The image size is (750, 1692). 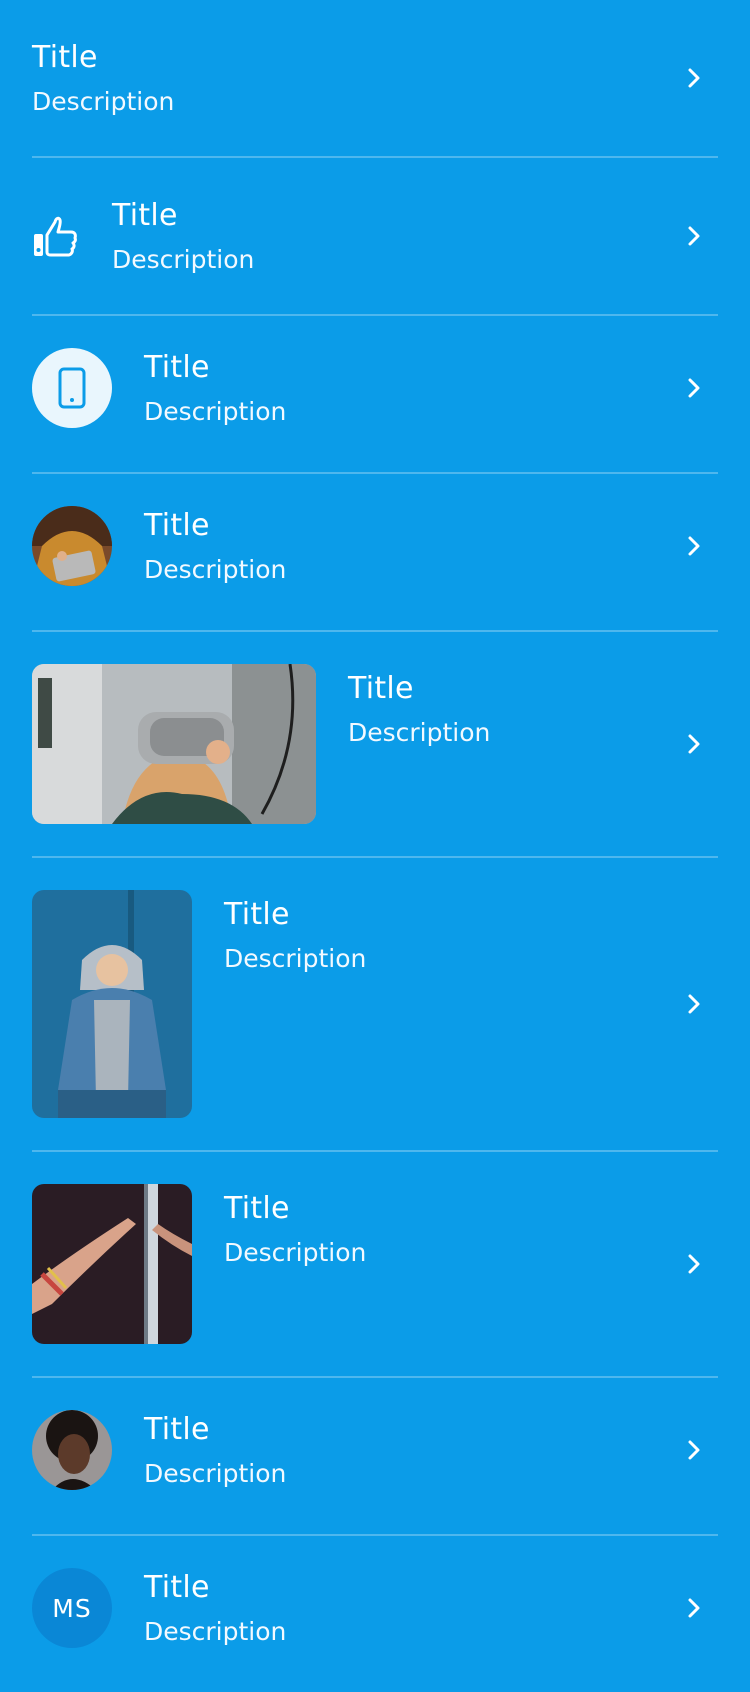 I want to click on hoodie-person-photo, so click(x=112, y=1004).